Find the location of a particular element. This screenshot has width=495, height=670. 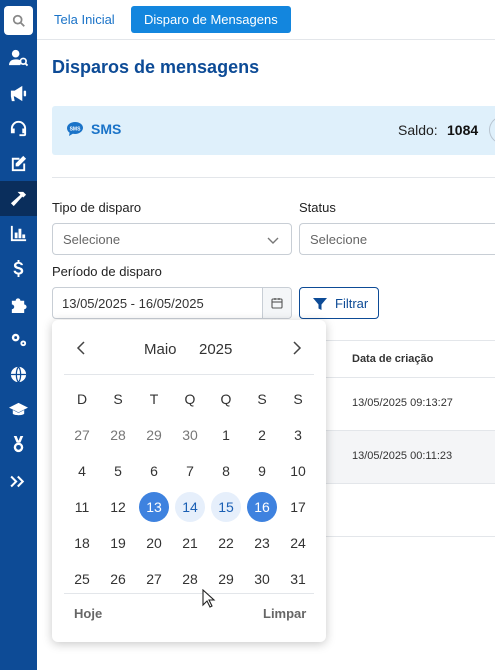

sidebar-item-campaigns is located at coordinates (18, 93).